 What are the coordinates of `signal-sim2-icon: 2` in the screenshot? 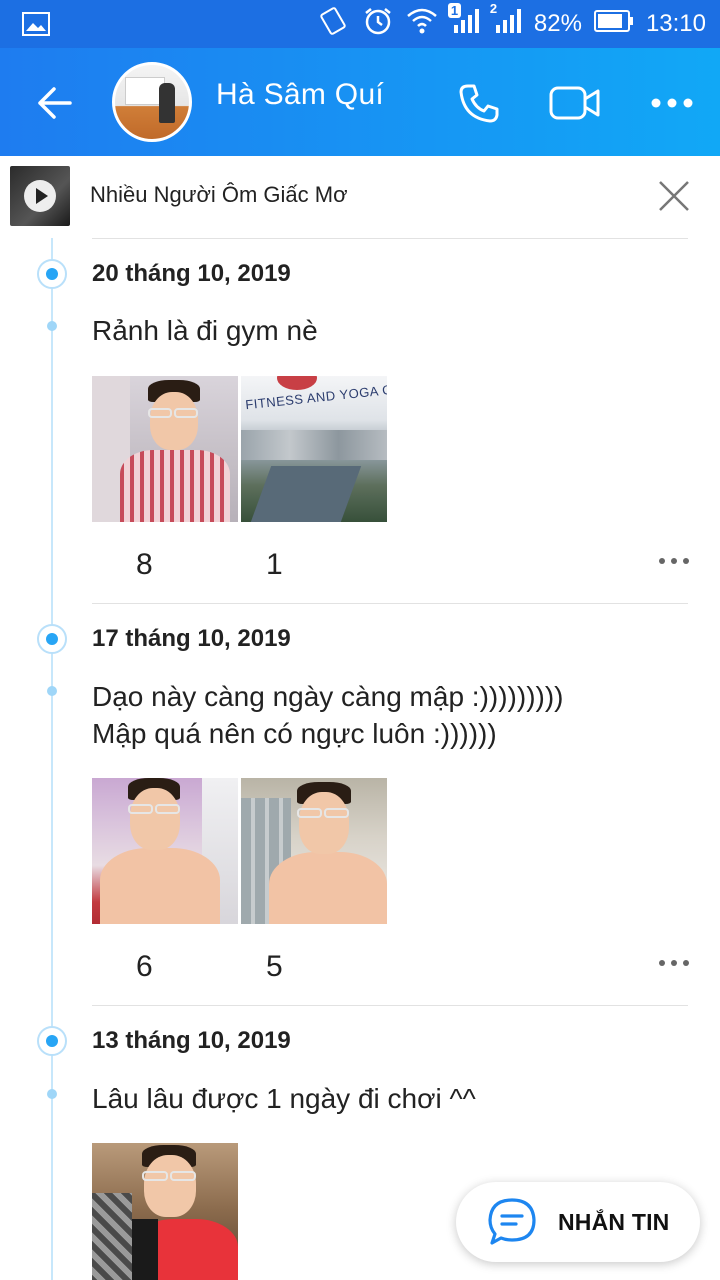 It's located at (506, 21).